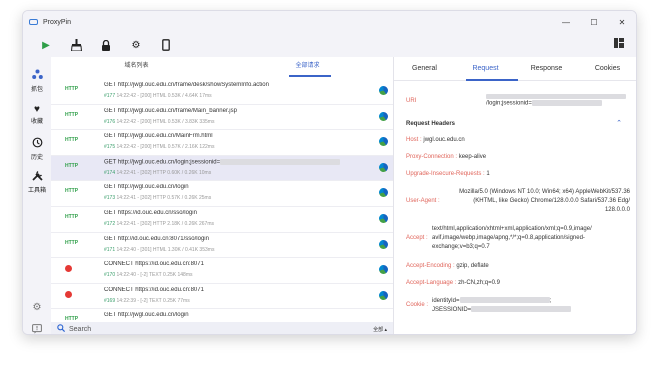 Image resolution: width=660 pixels, height=373 pixels. I want to click on title-bar: ProxyPin — ☐ ✕, so click(329, 22).